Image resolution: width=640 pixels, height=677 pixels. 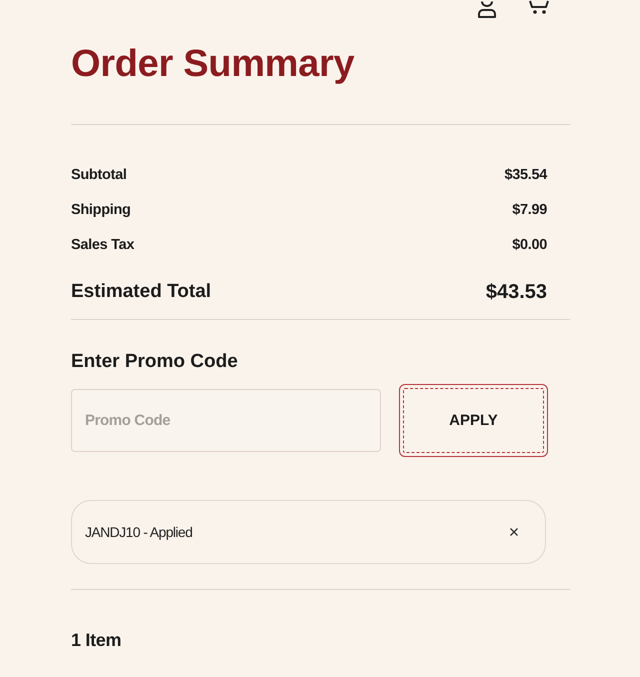 What do you see at coordinates (525, 175) in the screenshot?
I see `summary-value: $35.54` at bounding box center [525, 175].